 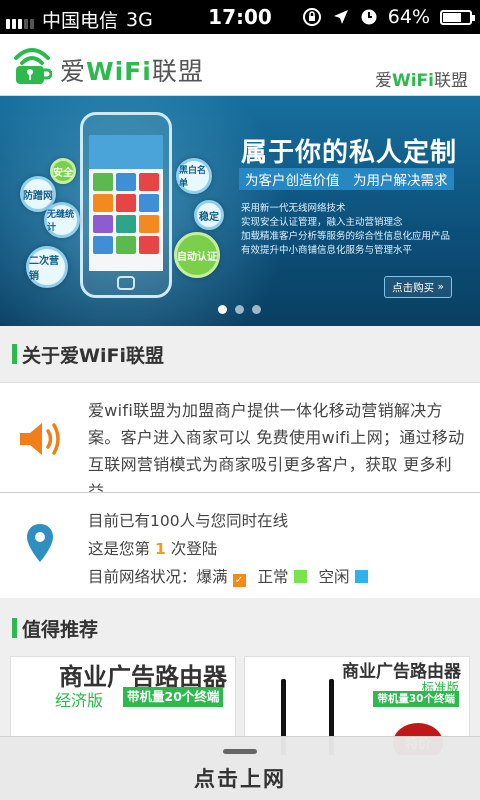 I want to click on network-status-legend: 目前网络状况：爆满 ✓ 正常 空闲, so click(x=234, y=576).